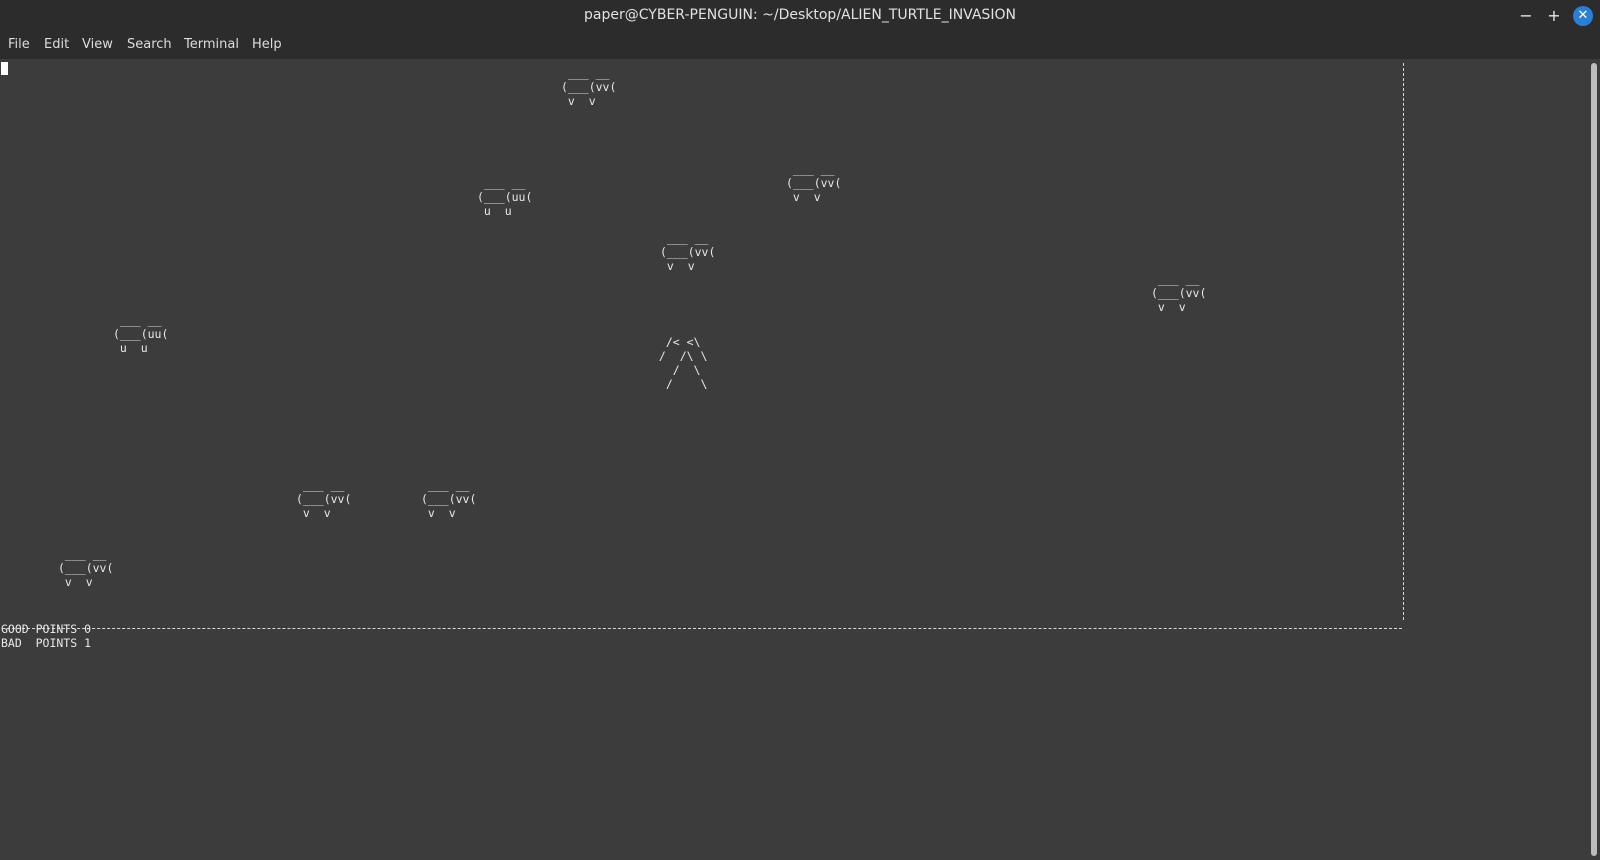 This screenshot has height=860, width=1600. Describe the element at coordinates (1554, 16) in the screenshot. I see `maximize-button: +` at that location.